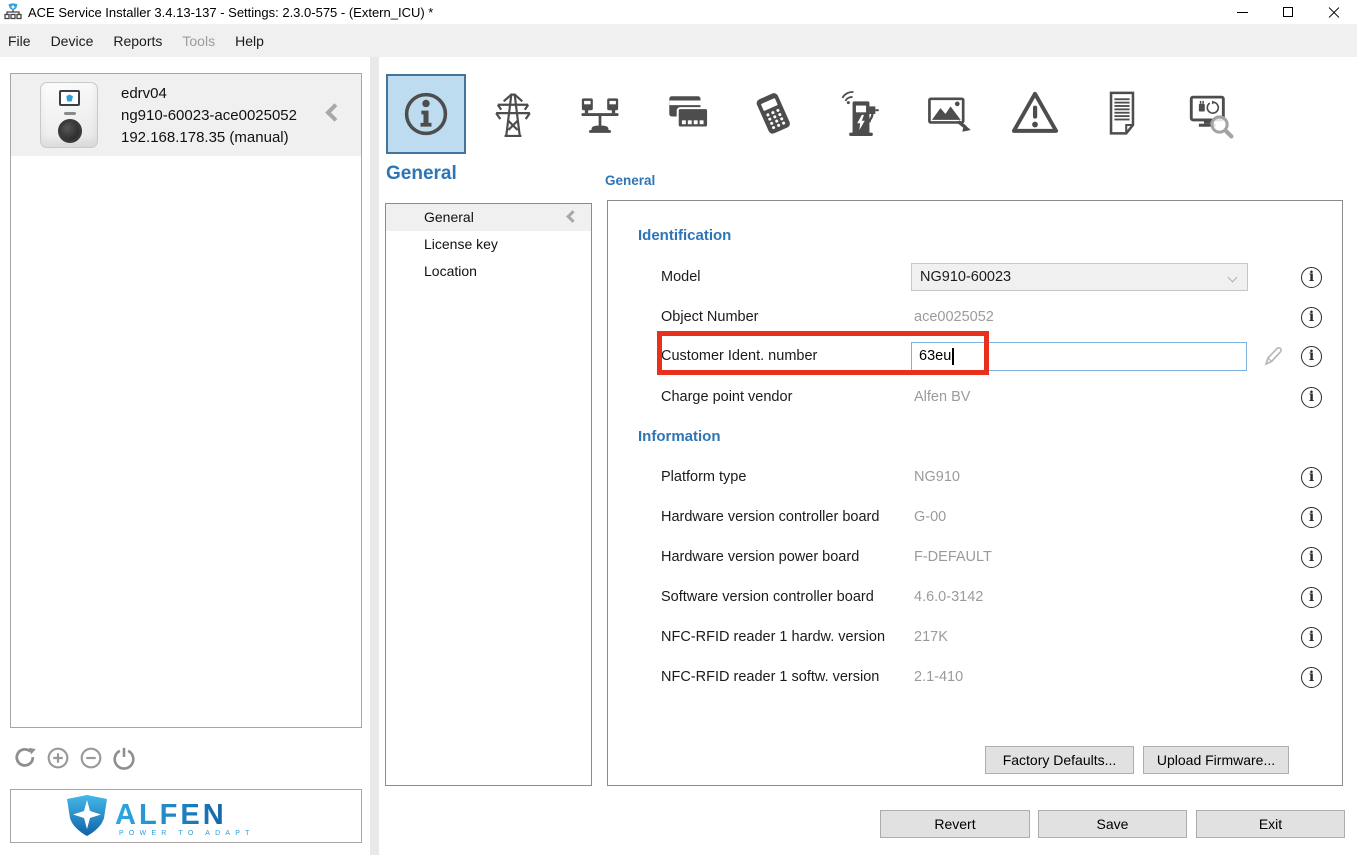 Image resolution: width=1357 pixels, height=855 pixels. What do you see at coordinates (187, 833) in the screenshot?
I see `alfen-tagline-text: POWER TO ADAPT` at bounding box center [187, 833].